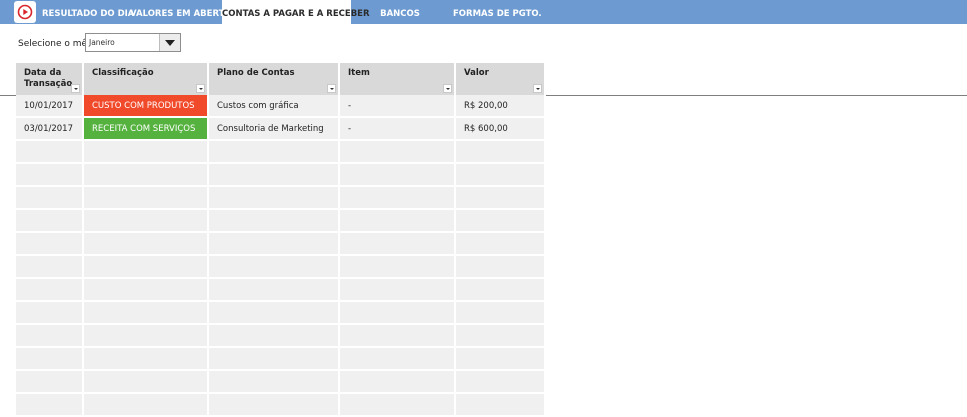 The image size is (967, 417). Describe the element at coordinates (88, 12) in the screenshot. I see `tab-resultado-do-dia: RESULTADO DO DIA` at that location.